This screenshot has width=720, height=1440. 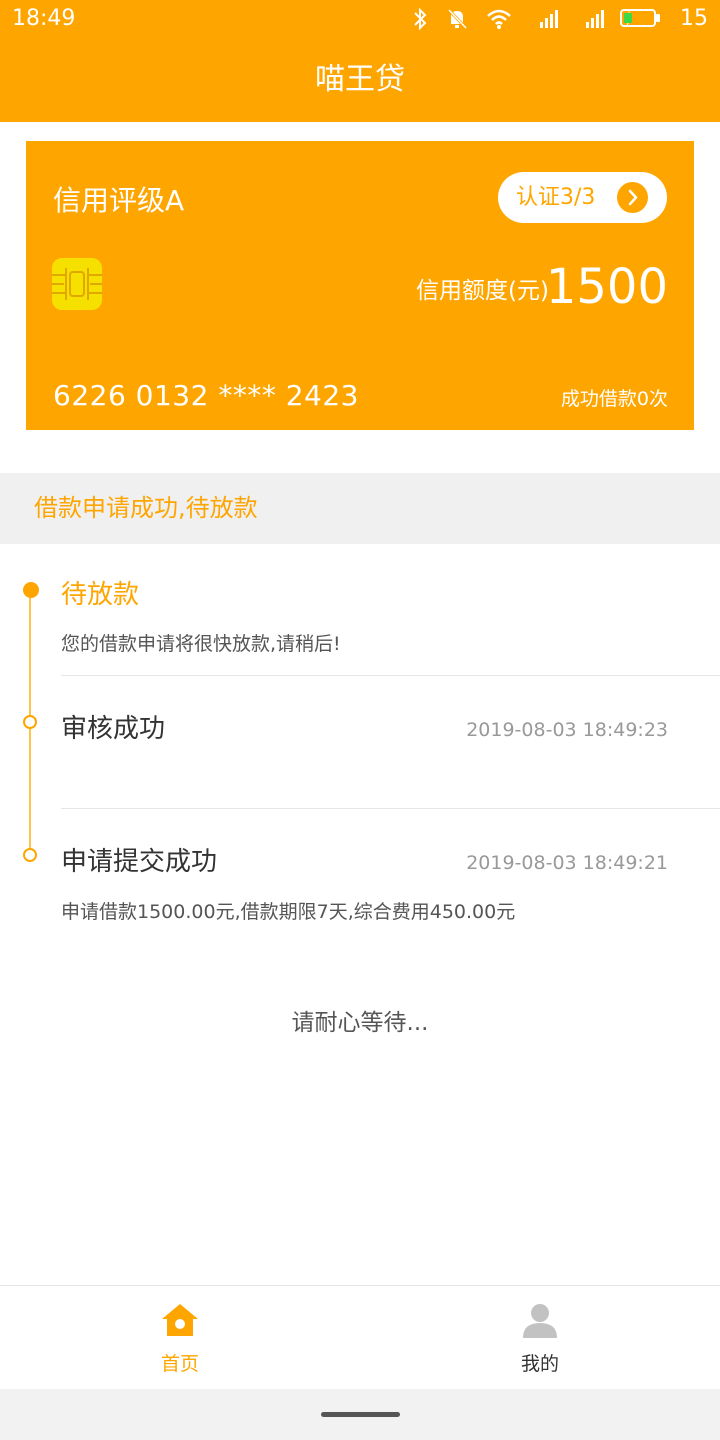 What do you see at coordinates (567, 863) in the screenshot?
I see `timeline-time: 2019-08-03 18:49:21` at bounding box center [567, 863].